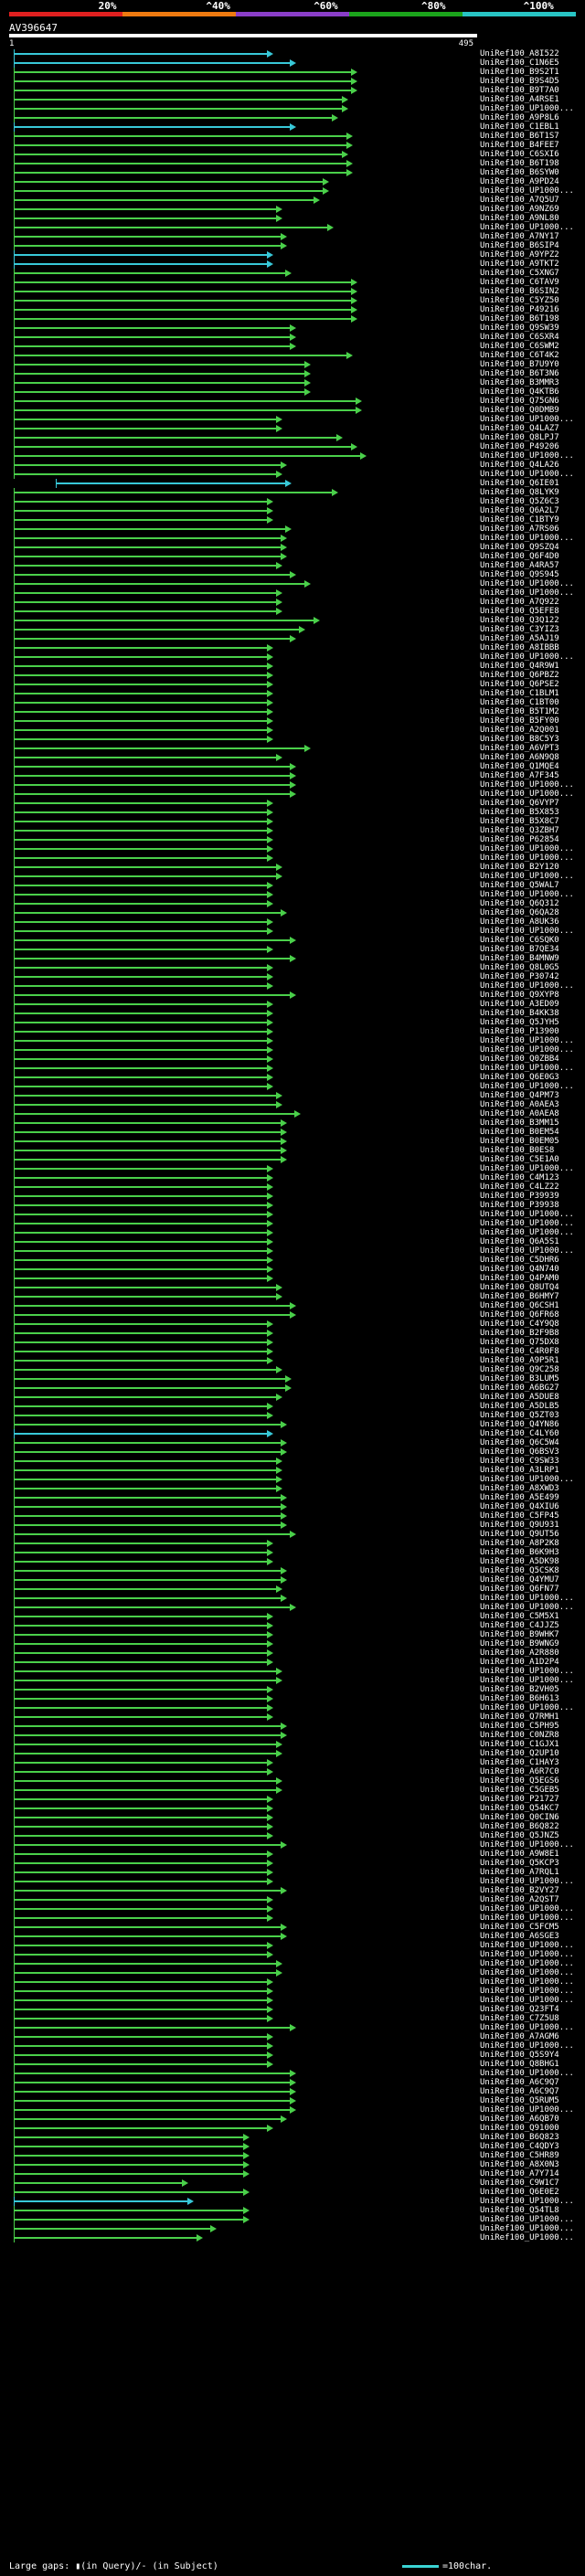 This screenshot has height=2576, width=585. What do you see at coordinates (293, 172) in the screenshot?
I see `hit-row: UniRef100_B6SYW0` at bounding box center [293, 172].